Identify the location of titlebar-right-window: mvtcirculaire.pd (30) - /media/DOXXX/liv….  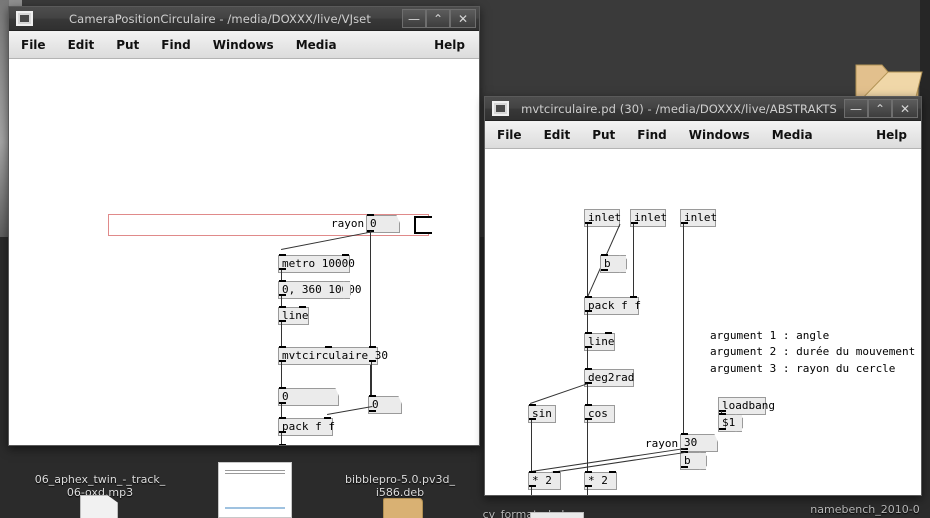
(703, 109).